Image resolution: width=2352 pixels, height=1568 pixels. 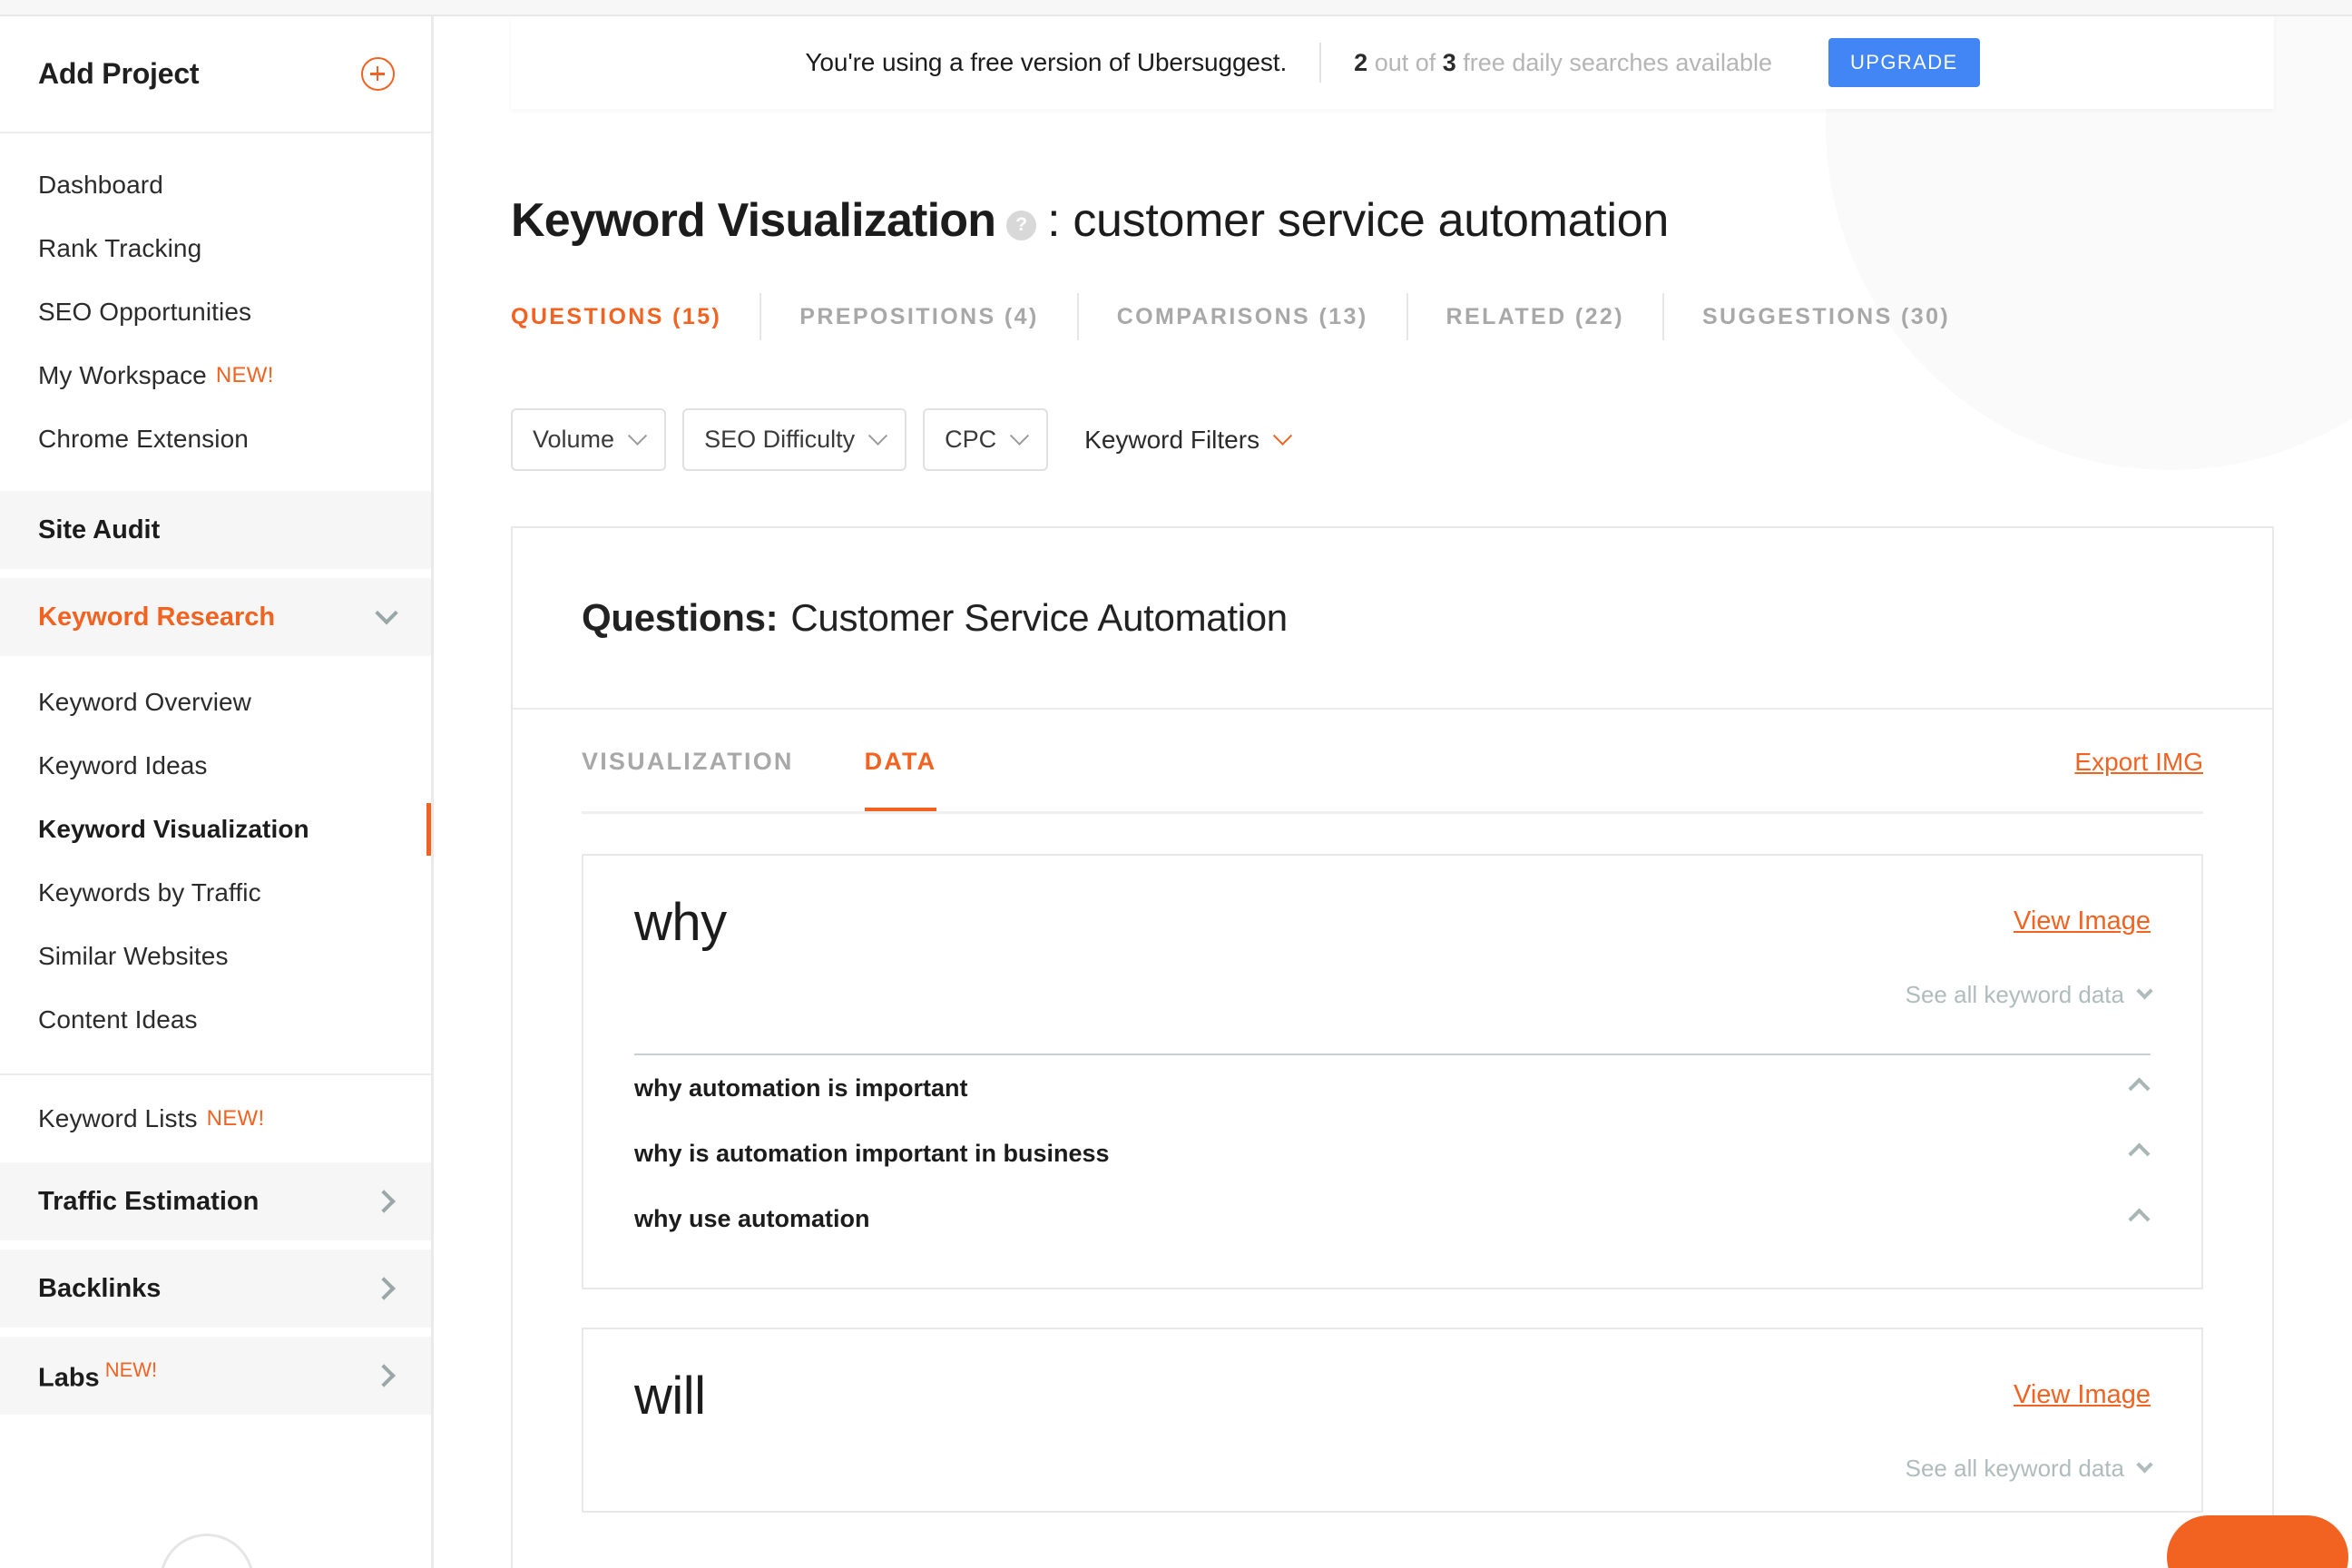 What do you see at coordinates (100, 1288) in the screenshot?
I see `sidebar-section-label: Backlinks` at bounding box center [100, 1288].